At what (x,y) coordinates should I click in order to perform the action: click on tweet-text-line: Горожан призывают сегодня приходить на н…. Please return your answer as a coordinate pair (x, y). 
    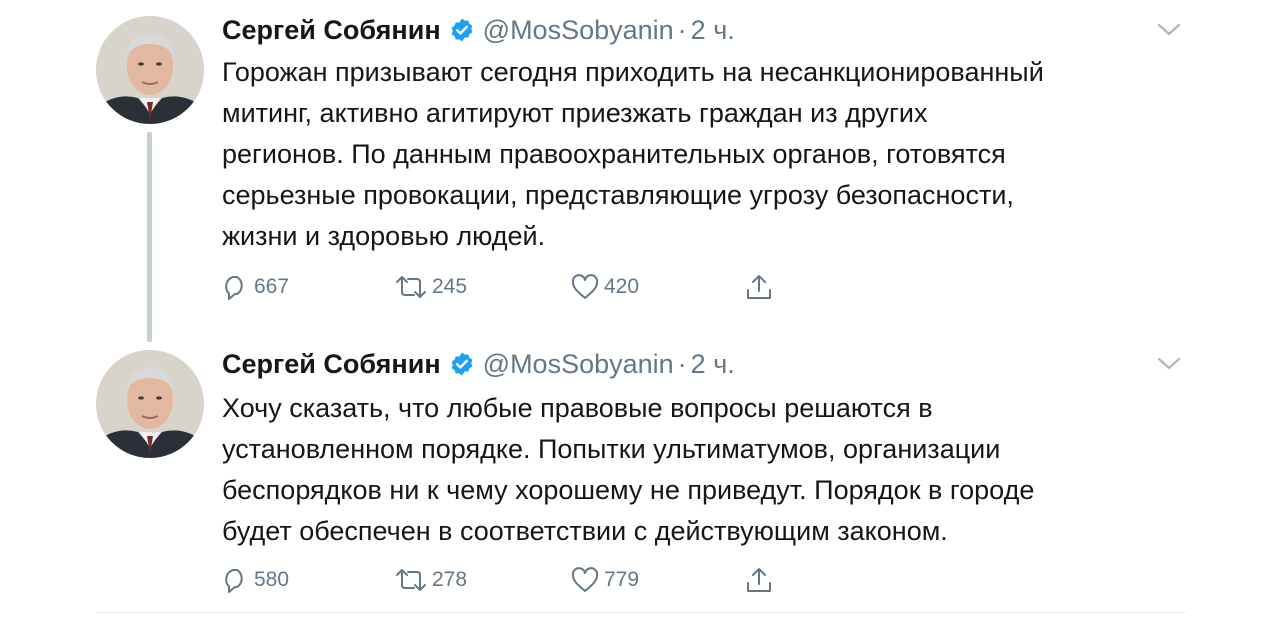
    Looking at the image, I should click on (633, 72).